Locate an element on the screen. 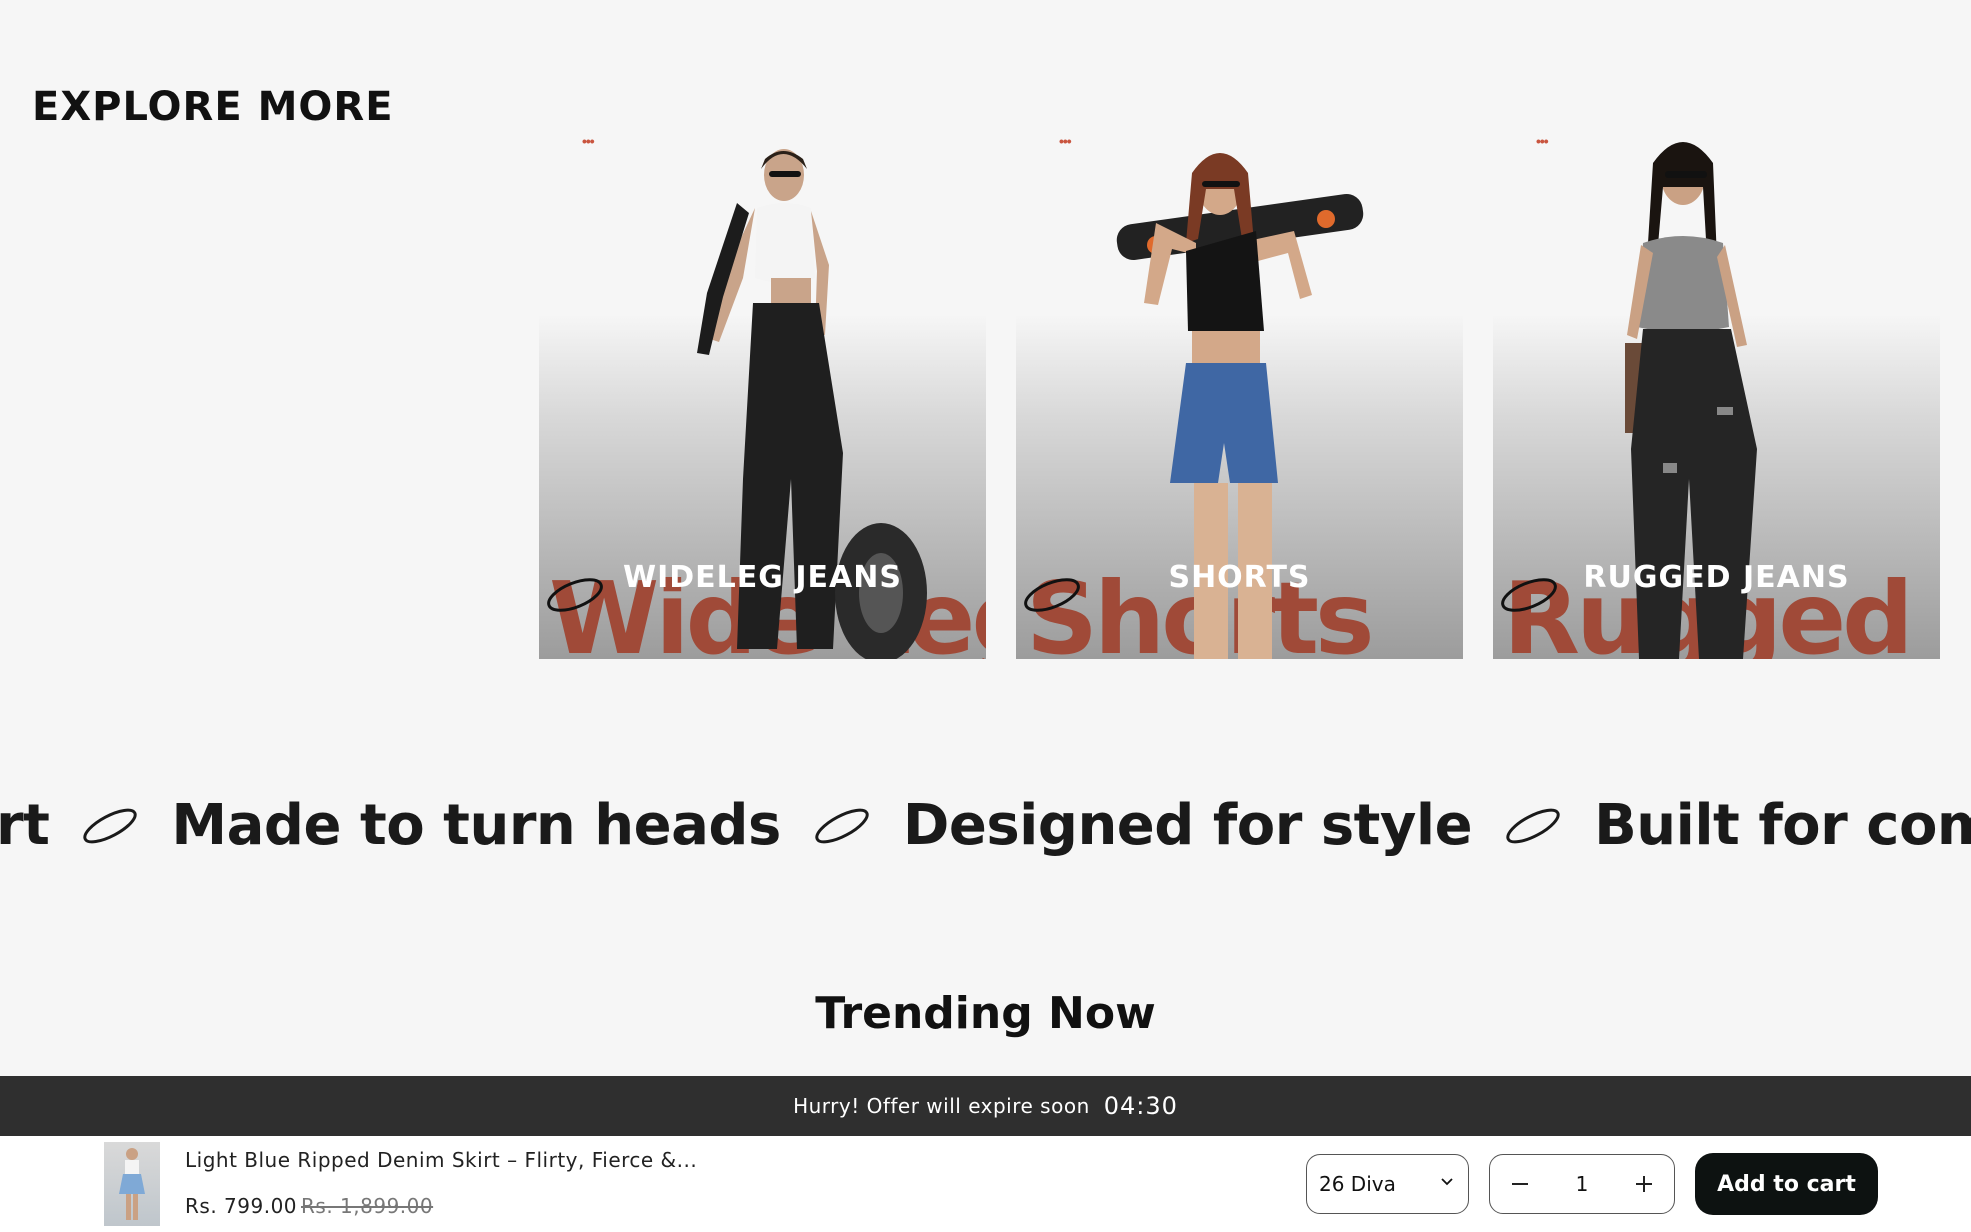 Image resolution: width=1971 pixels, height=1232 pixels. product-thumbnail is located at coordinates (132, 1184).